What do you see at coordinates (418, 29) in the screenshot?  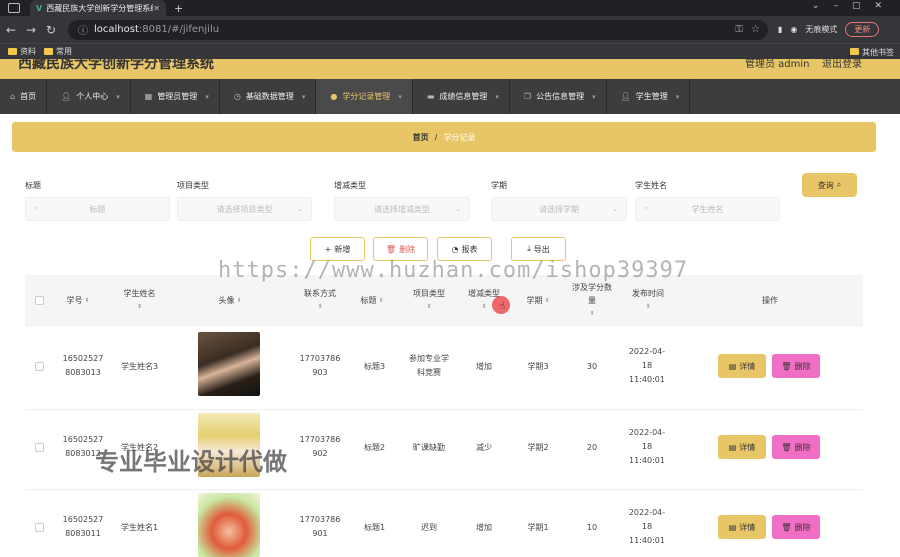 I see `url-field: ⓘ localhost:8081/#/jifenjilu ⚿ ☆` at bounding box center [418, 29].